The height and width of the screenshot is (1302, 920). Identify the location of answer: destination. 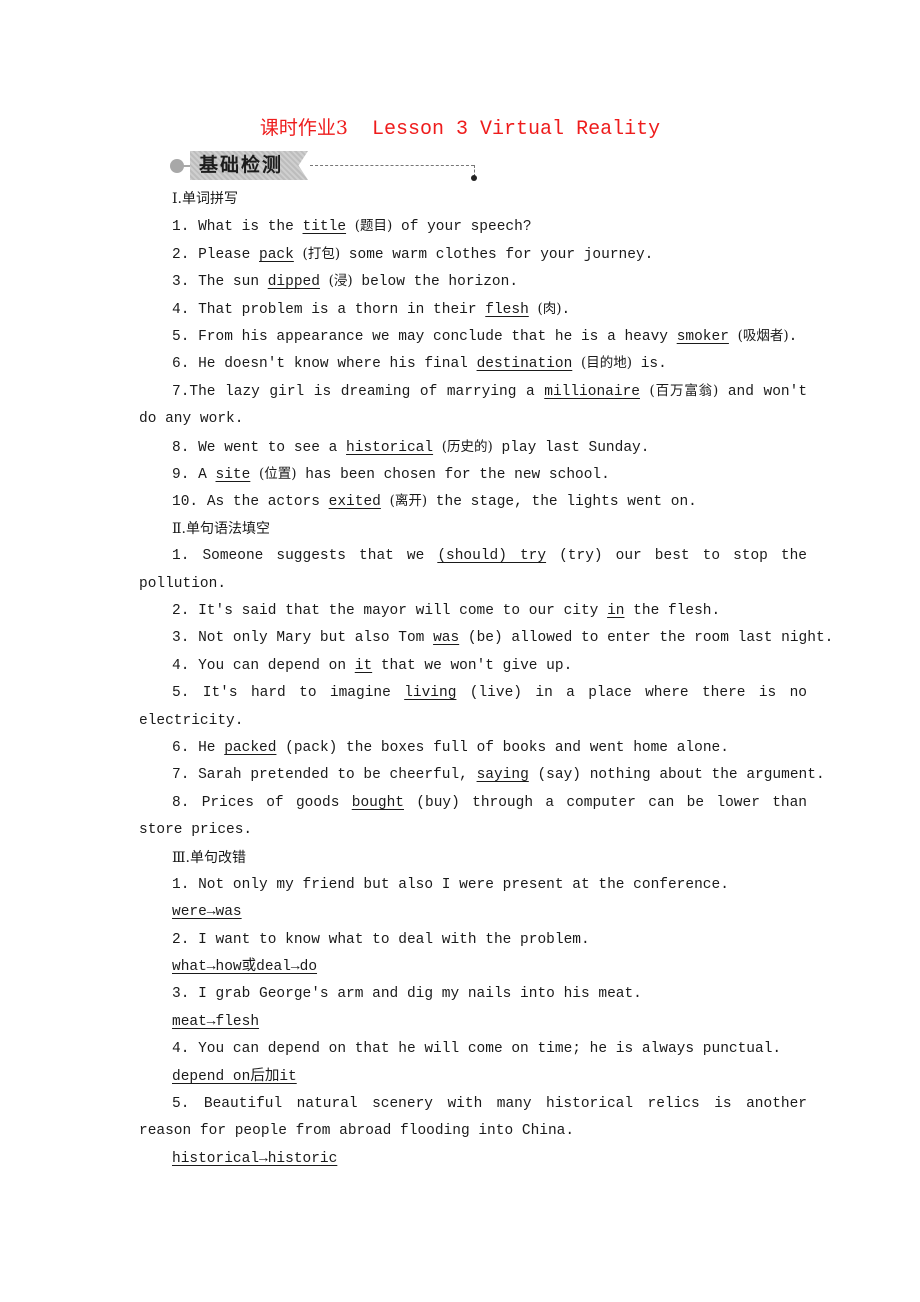
(524, 364).